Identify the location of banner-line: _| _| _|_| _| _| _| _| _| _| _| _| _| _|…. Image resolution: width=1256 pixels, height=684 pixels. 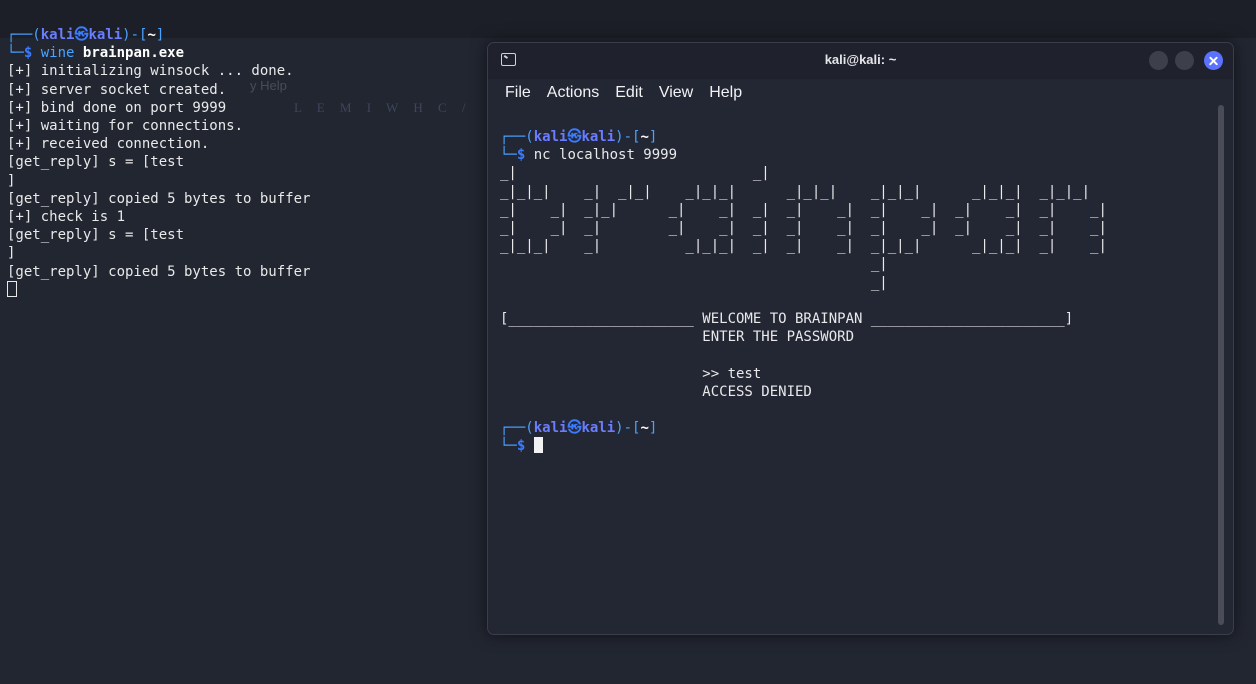
(803, 209).